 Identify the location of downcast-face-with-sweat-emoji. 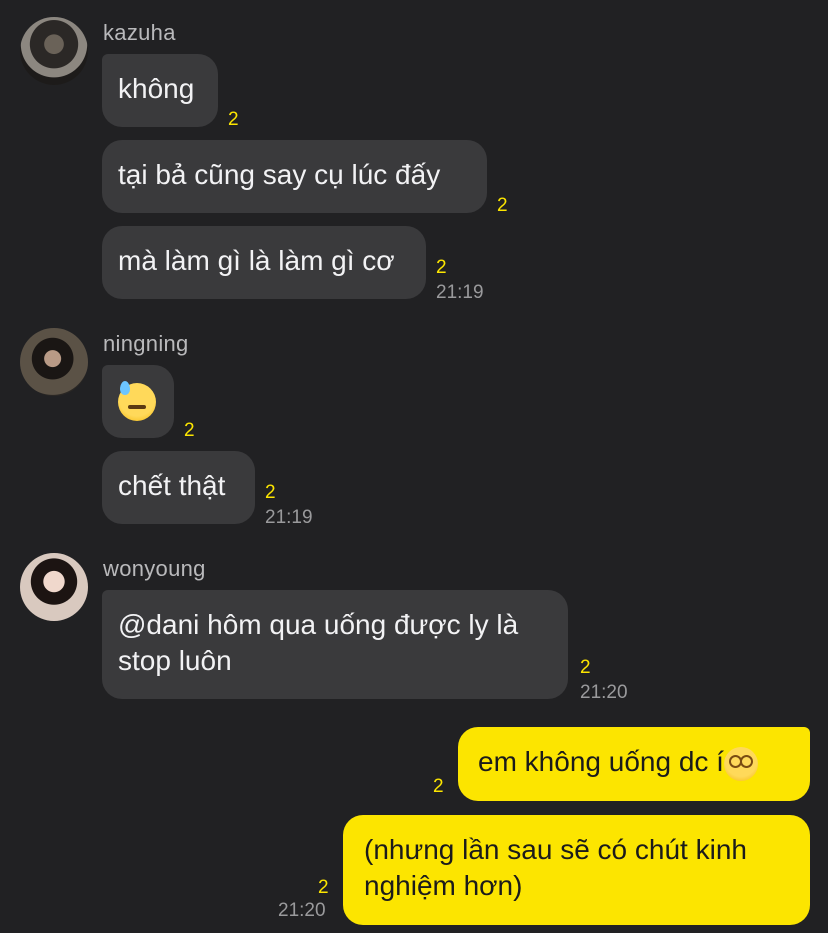
(137, 400).